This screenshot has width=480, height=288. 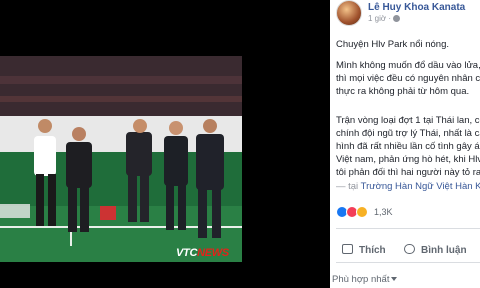 What do you see at coordinates (416, 7) in the screenshot?
I see `author-name: Lê Huy Khoa Kanata` at bounding box center [416, 7].